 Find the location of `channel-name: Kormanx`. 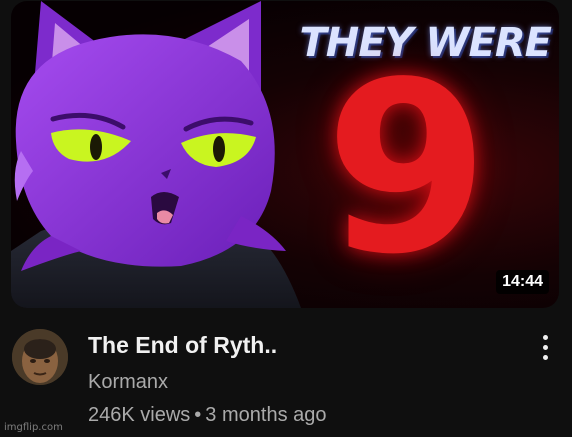

channel-name: Kormanx is located at coordinates (128, 382).